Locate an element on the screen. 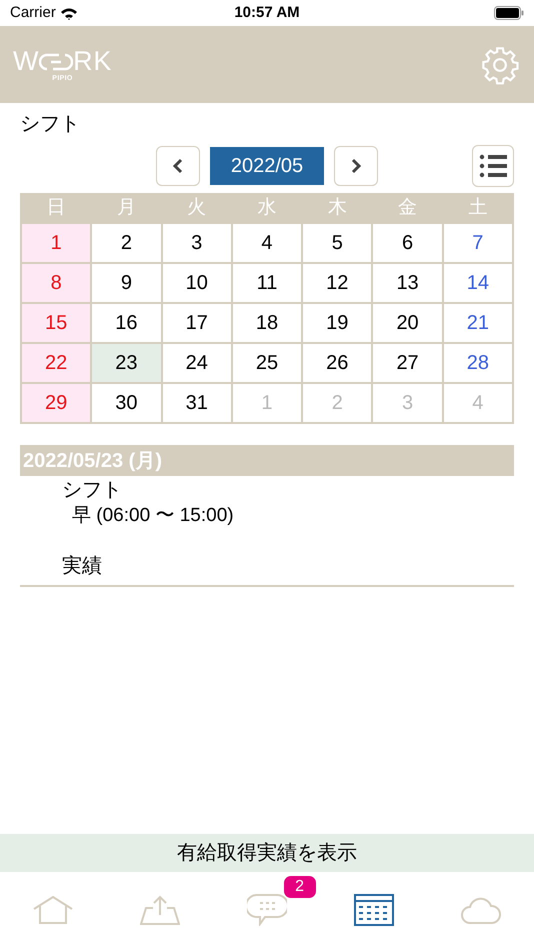 This screenshot has height=950, width=534. calendar-day: 8 is located at coordinates (56, 283).